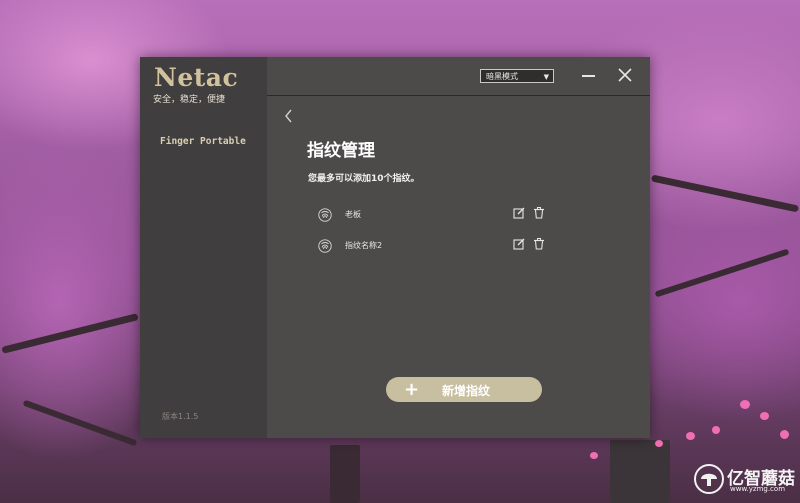 The image size is (800, 503). Describe the element at coordinates (746, 481) in the screenshot. I see `site-watermark: 亿智蘑菇 www.yzmg.com` at that location.